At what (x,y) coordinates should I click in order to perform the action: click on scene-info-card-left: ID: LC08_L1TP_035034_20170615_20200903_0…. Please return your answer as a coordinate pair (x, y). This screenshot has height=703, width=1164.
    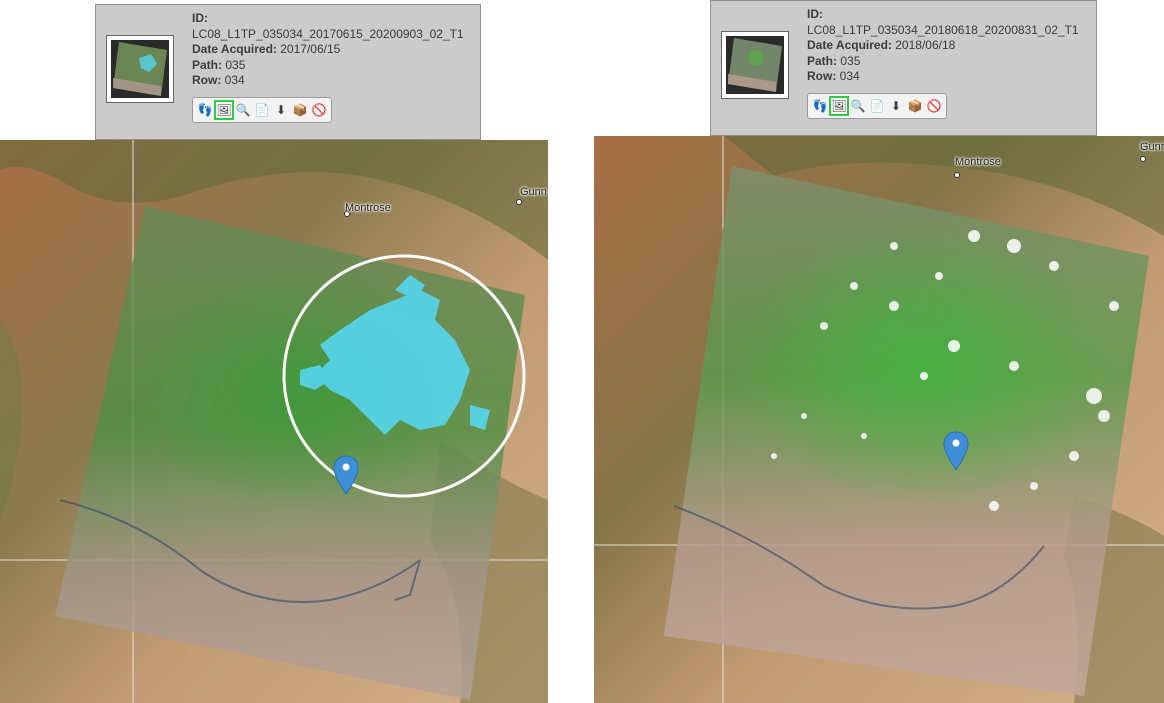
    Looking at the image, I should click on (288, 72).